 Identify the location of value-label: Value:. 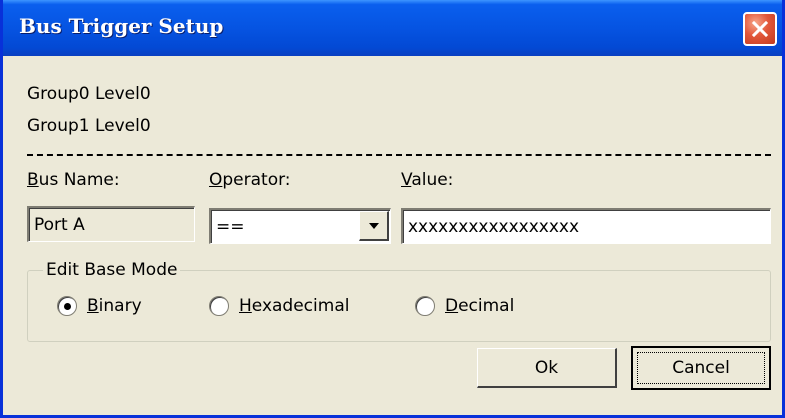
(427, 180).